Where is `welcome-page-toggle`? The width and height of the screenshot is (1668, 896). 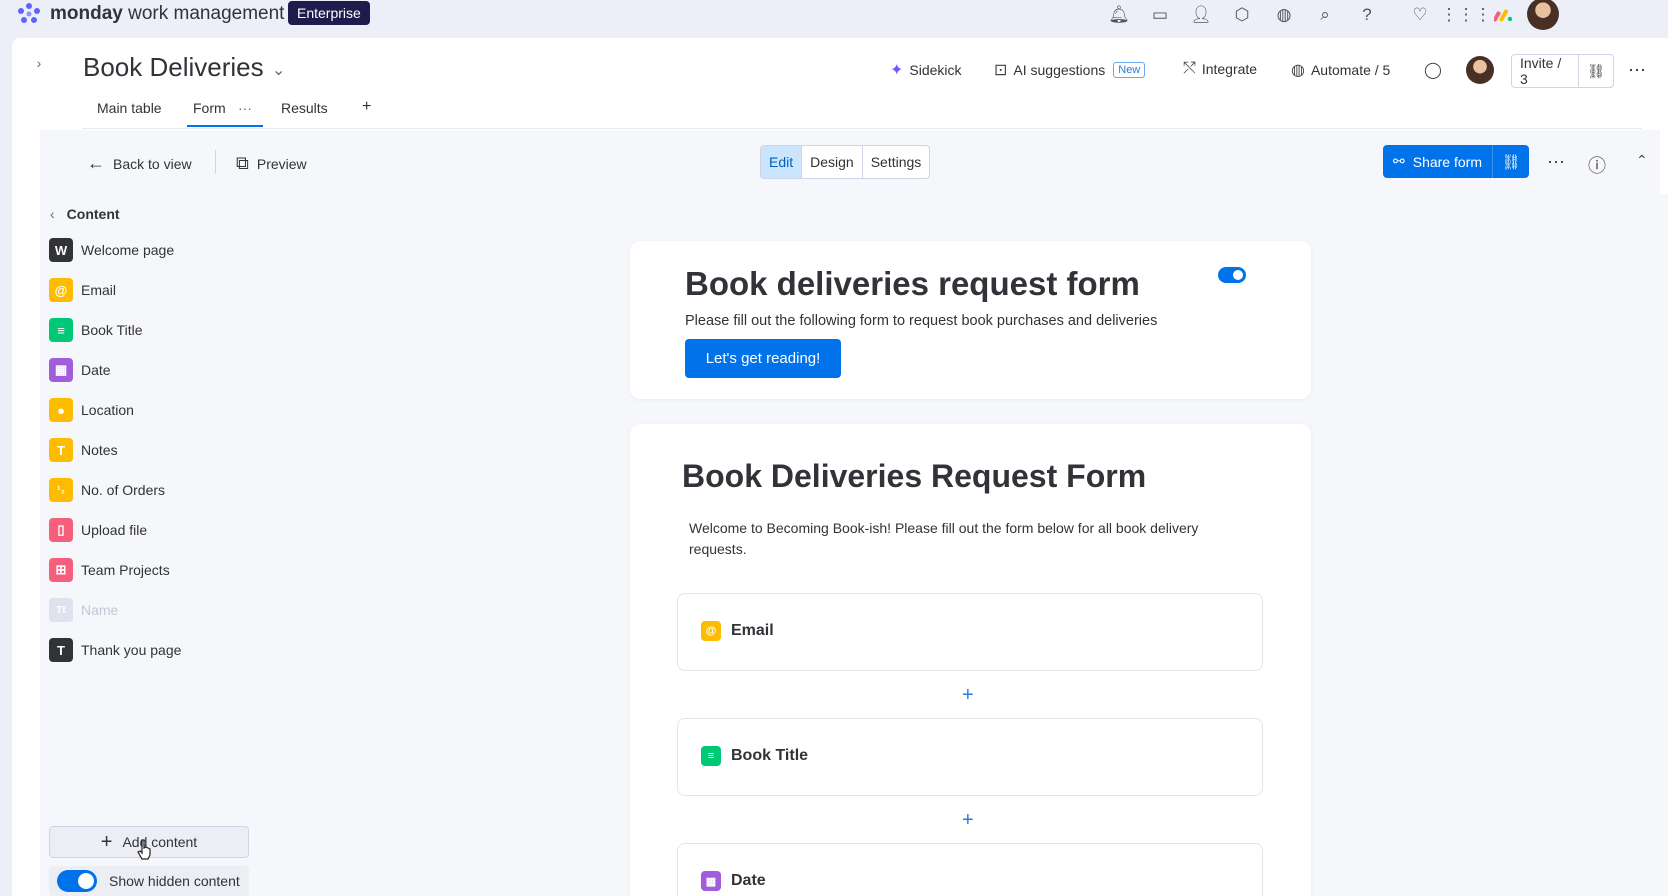 welcome-page-toggle is located at coordinates (1232, 275).